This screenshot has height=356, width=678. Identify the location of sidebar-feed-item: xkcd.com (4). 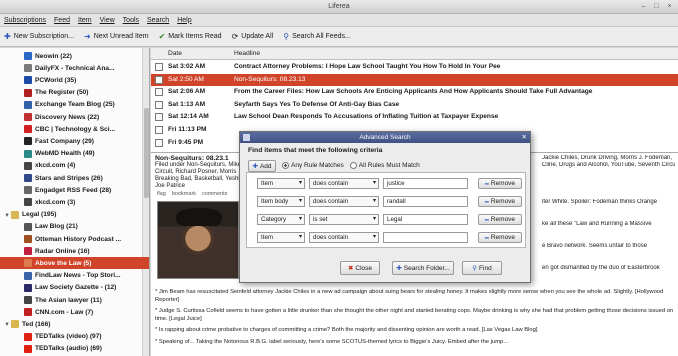
(74, 166).